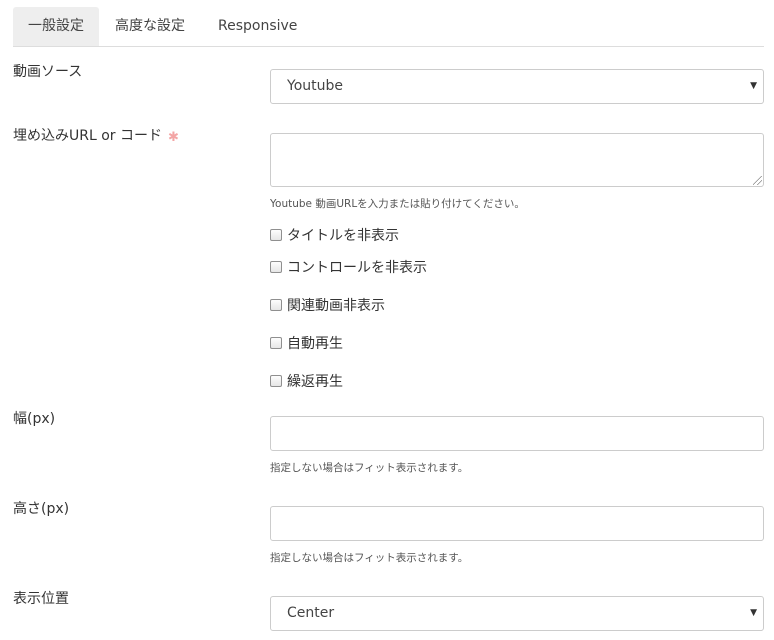 The width and height of the screenshot is (774, 640). I want to click on height-input, so click(517, 523).